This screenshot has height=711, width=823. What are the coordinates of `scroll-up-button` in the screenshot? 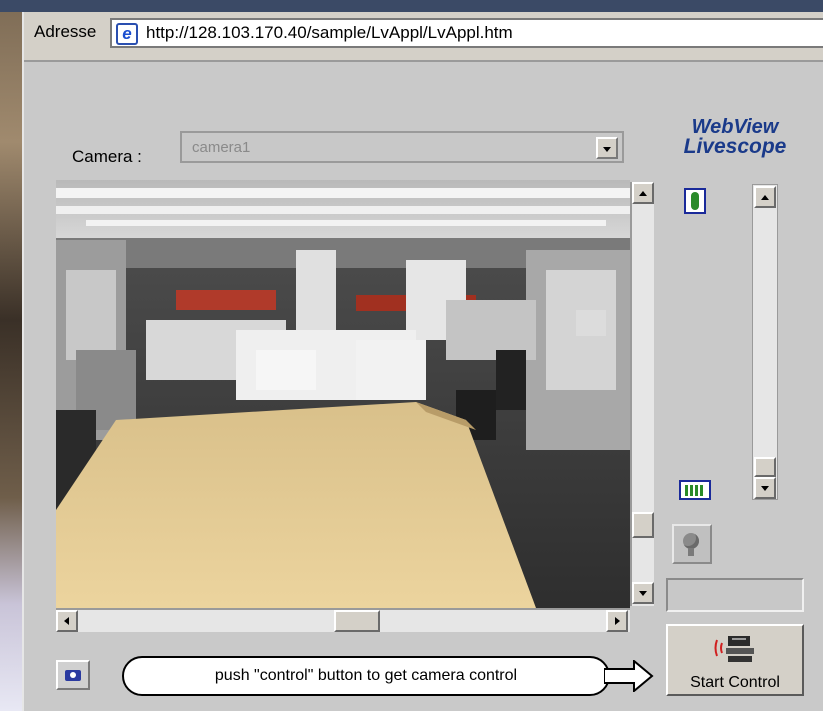 It's located at (643, 193).